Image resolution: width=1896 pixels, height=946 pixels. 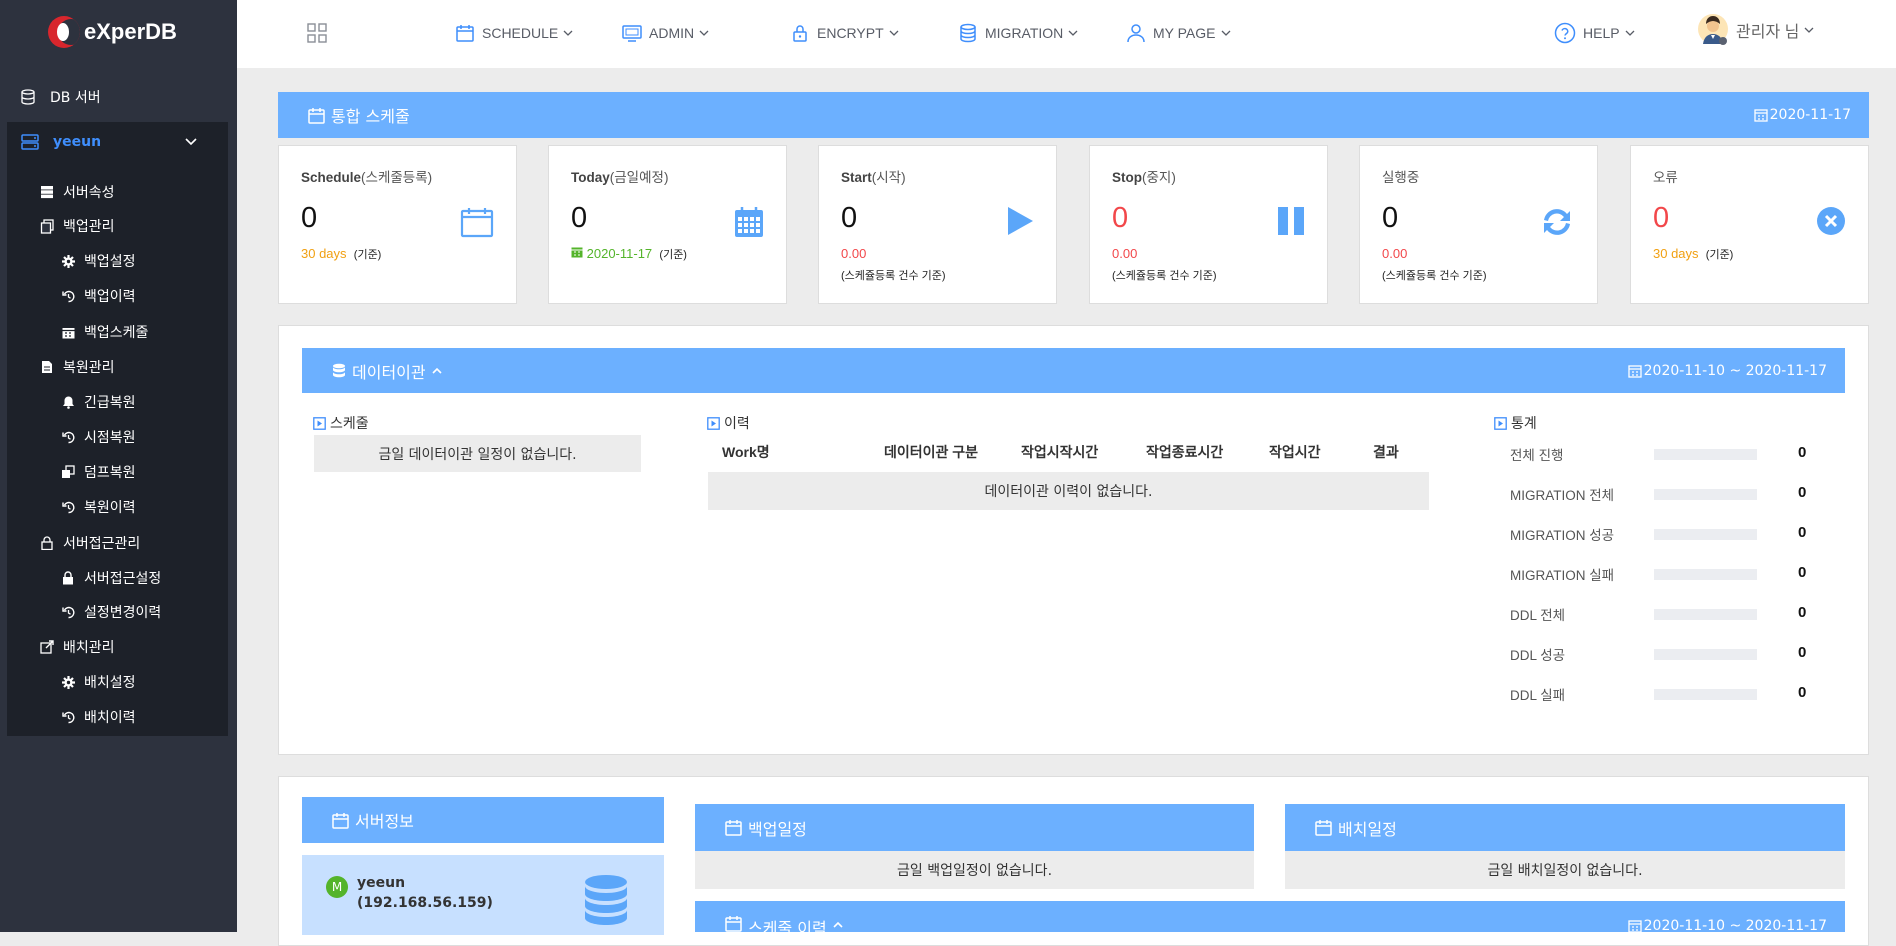 I want to click on database-icon, so click(x=28, y=97).